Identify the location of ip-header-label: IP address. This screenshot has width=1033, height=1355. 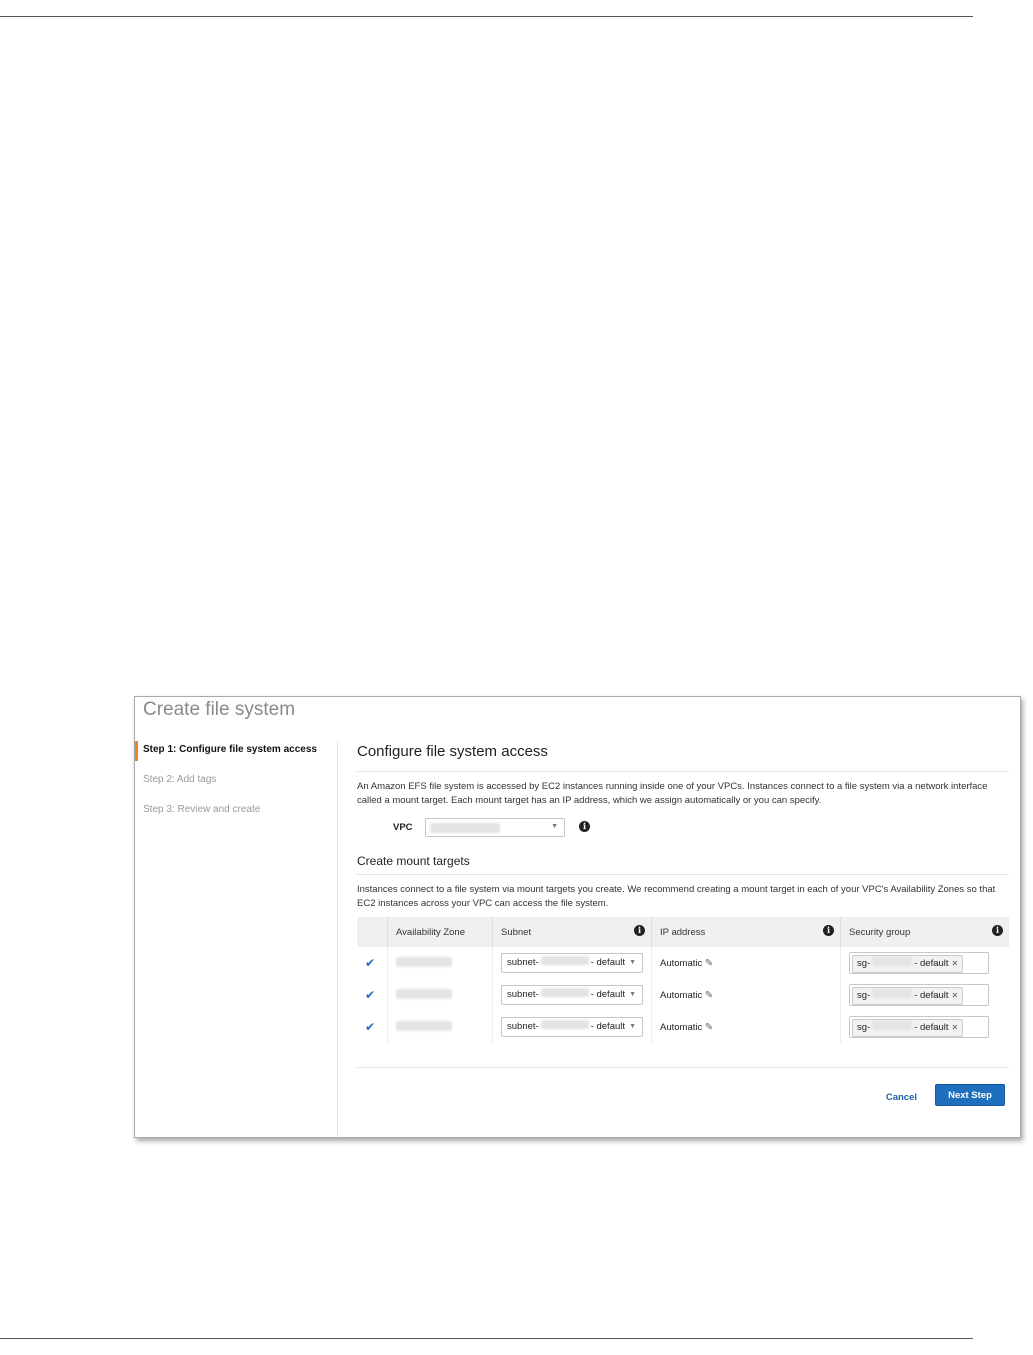
(683, 932).